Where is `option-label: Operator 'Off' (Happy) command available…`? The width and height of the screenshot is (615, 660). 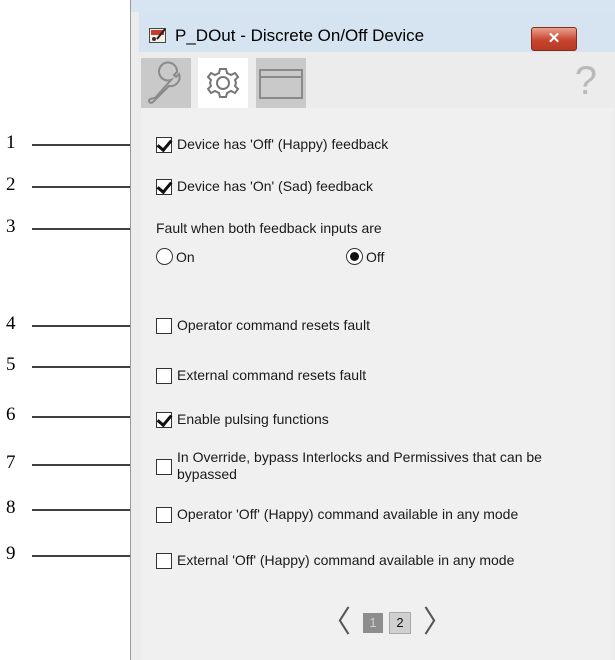 option-label: Operator 'Off' (Happy) command available… is located at coordinates (348, 514).